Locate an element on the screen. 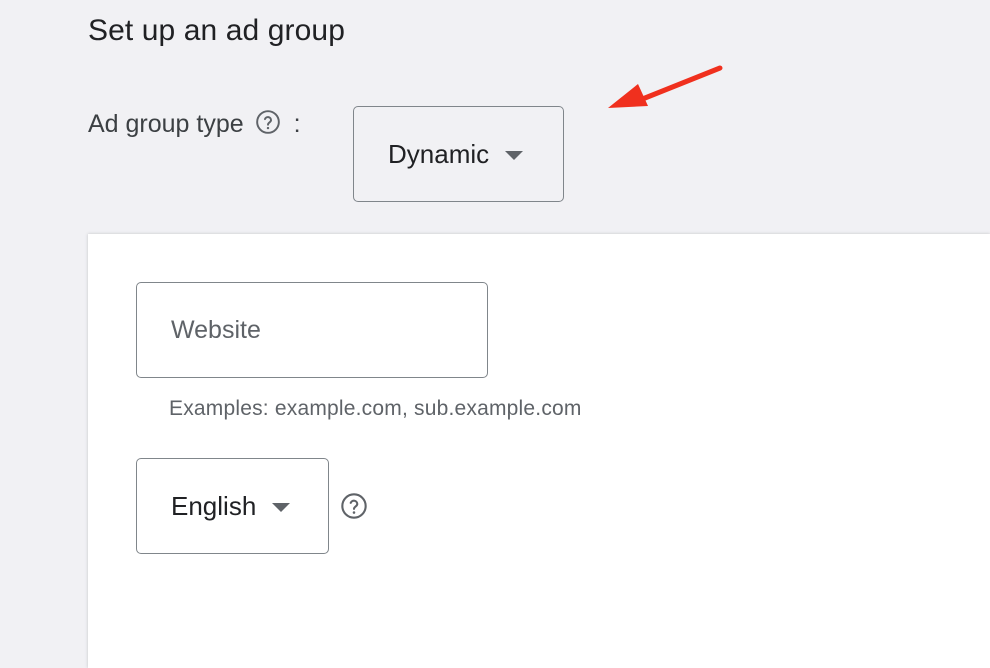  red-arrow-icon is located at coordinates (665, 92).